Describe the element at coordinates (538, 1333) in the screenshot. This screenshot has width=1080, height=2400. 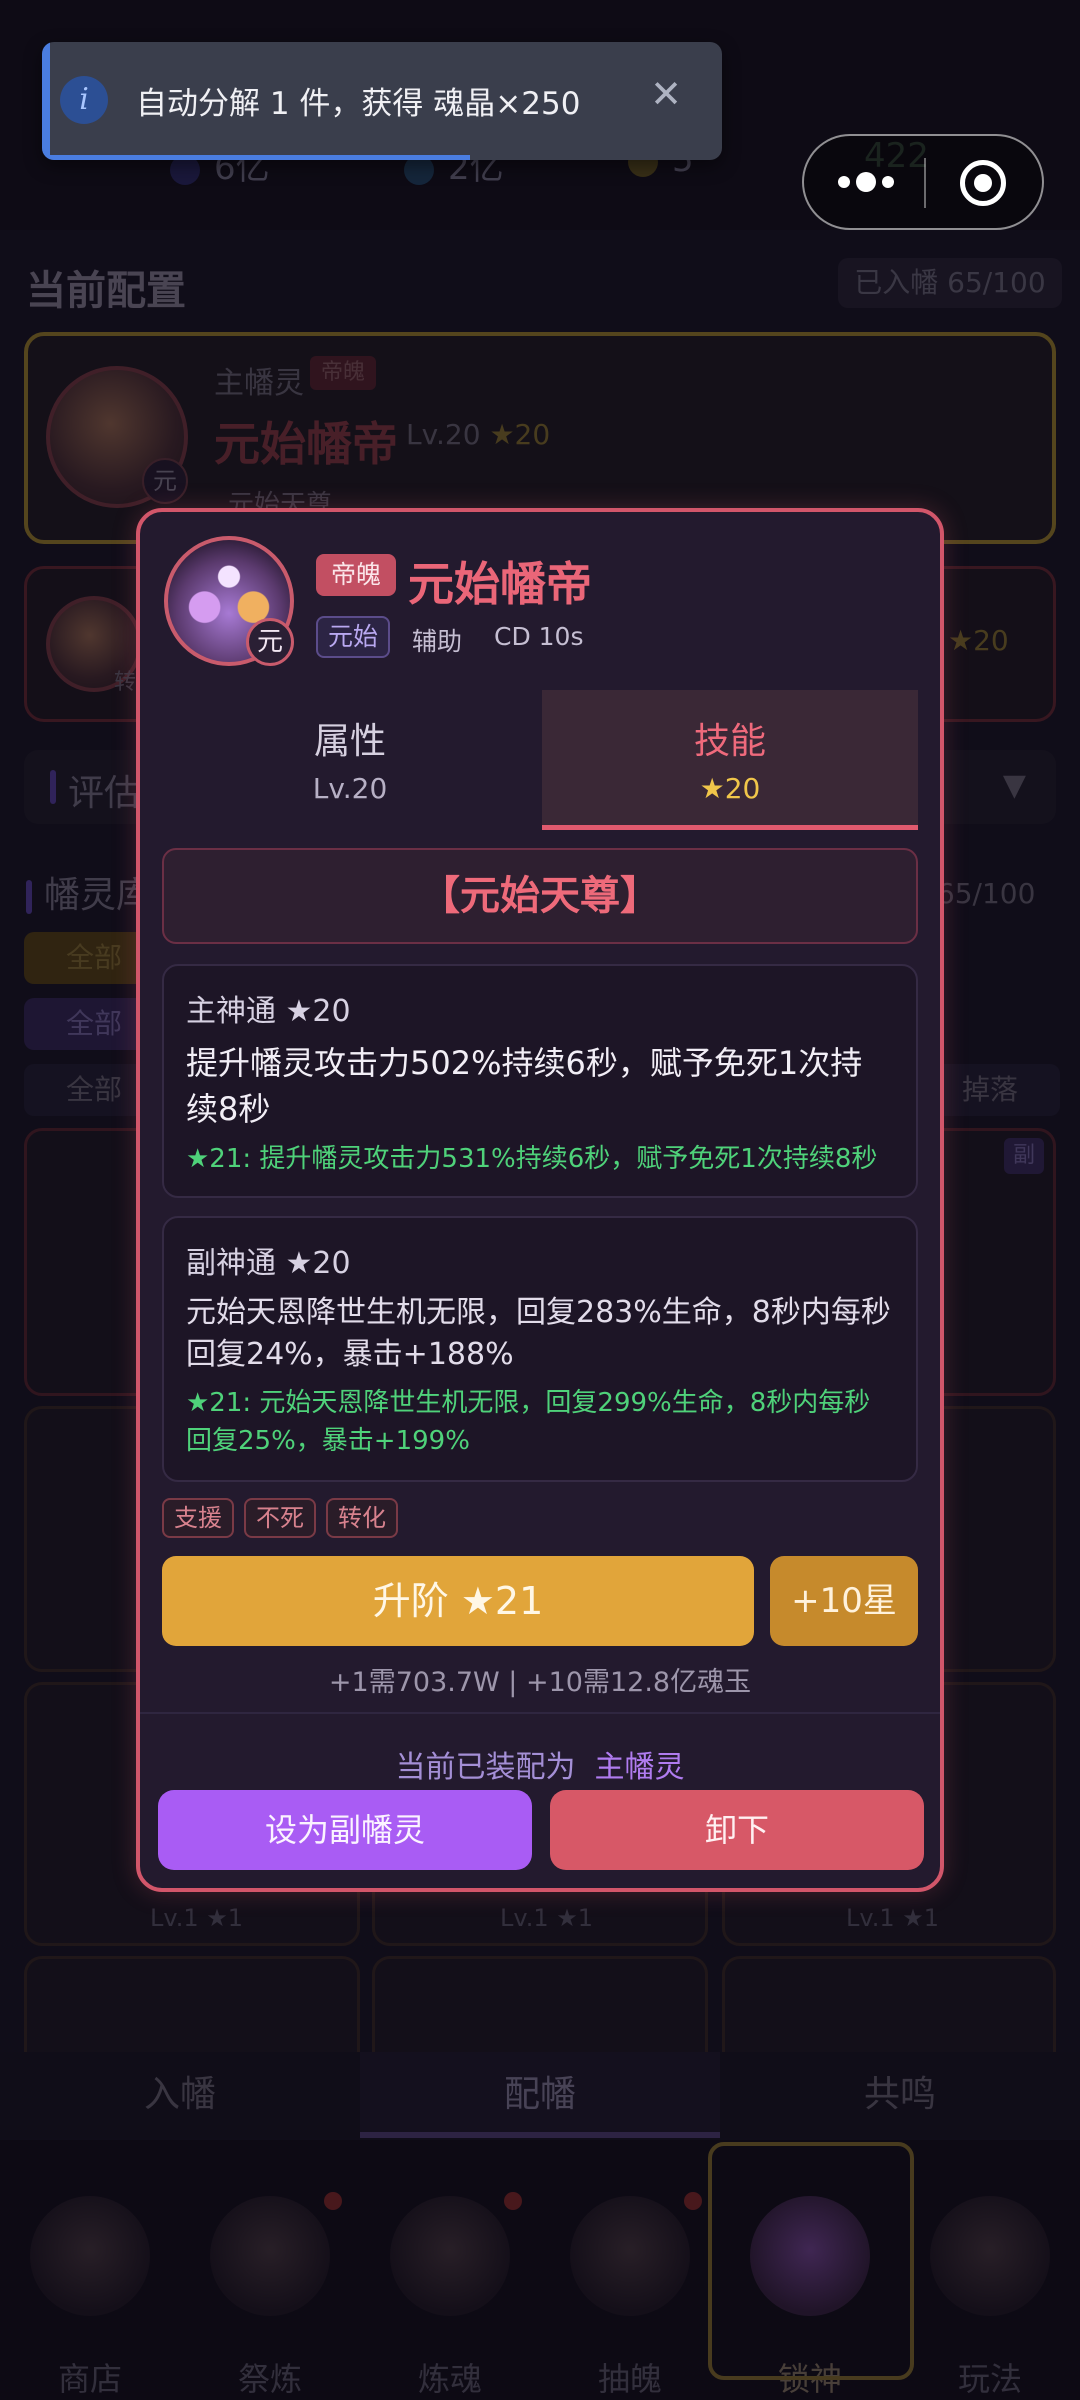
I see `sub-skill-desc: 元始天恩降世生机无限，回复283%生命，8秒内每秒回复24%，暴击+188%` at that location.